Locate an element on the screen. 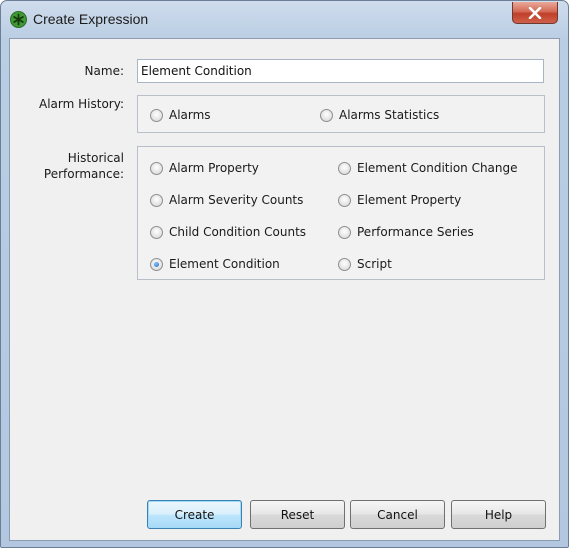  create-button: Create is located at coordinates (194, 514).